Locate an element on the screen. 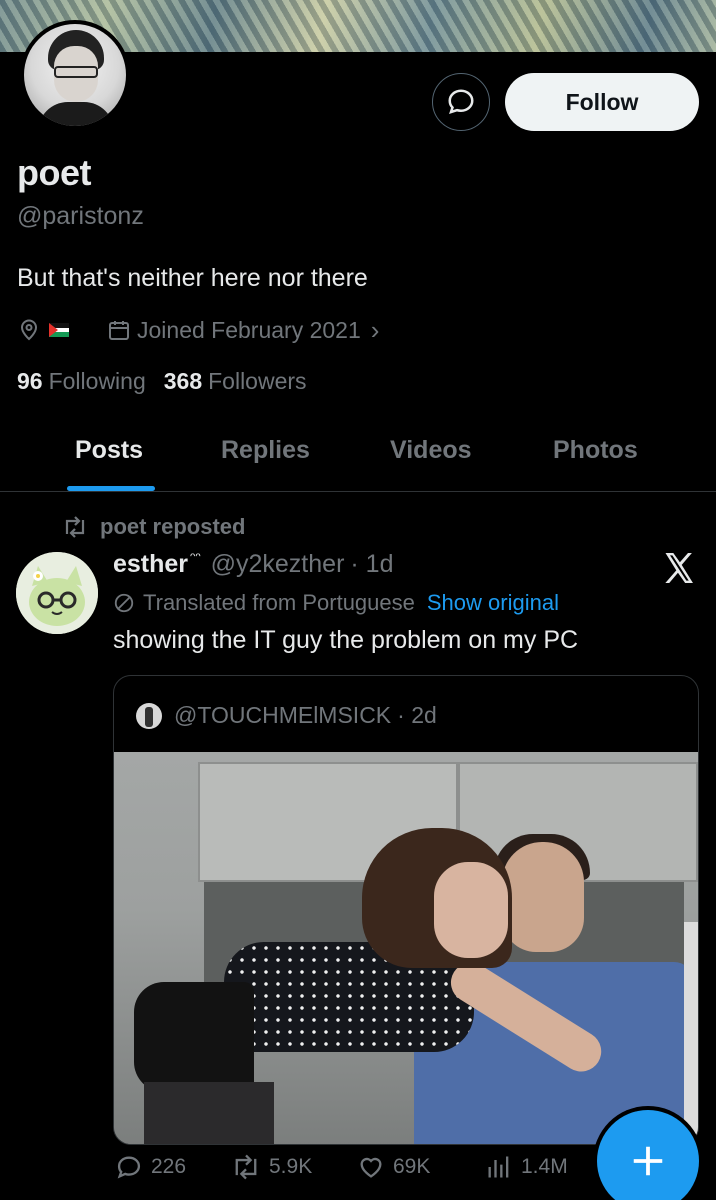 The width and height of the screenshot is (716, 1200). post-header: esther ᵔᵔ @y2kezther · 1d is located at coordinates (253, 564).